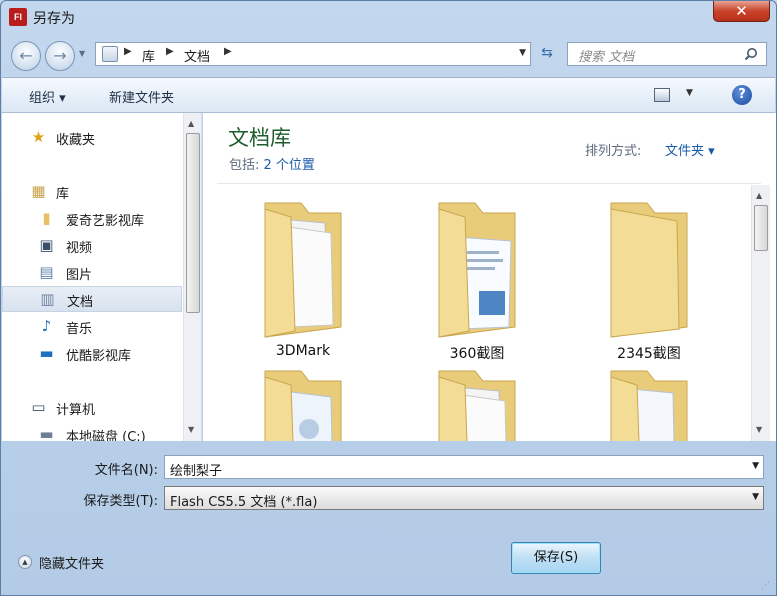  I want to click on file-list-scrollbar: ▲ ▼, so click(760, 313).